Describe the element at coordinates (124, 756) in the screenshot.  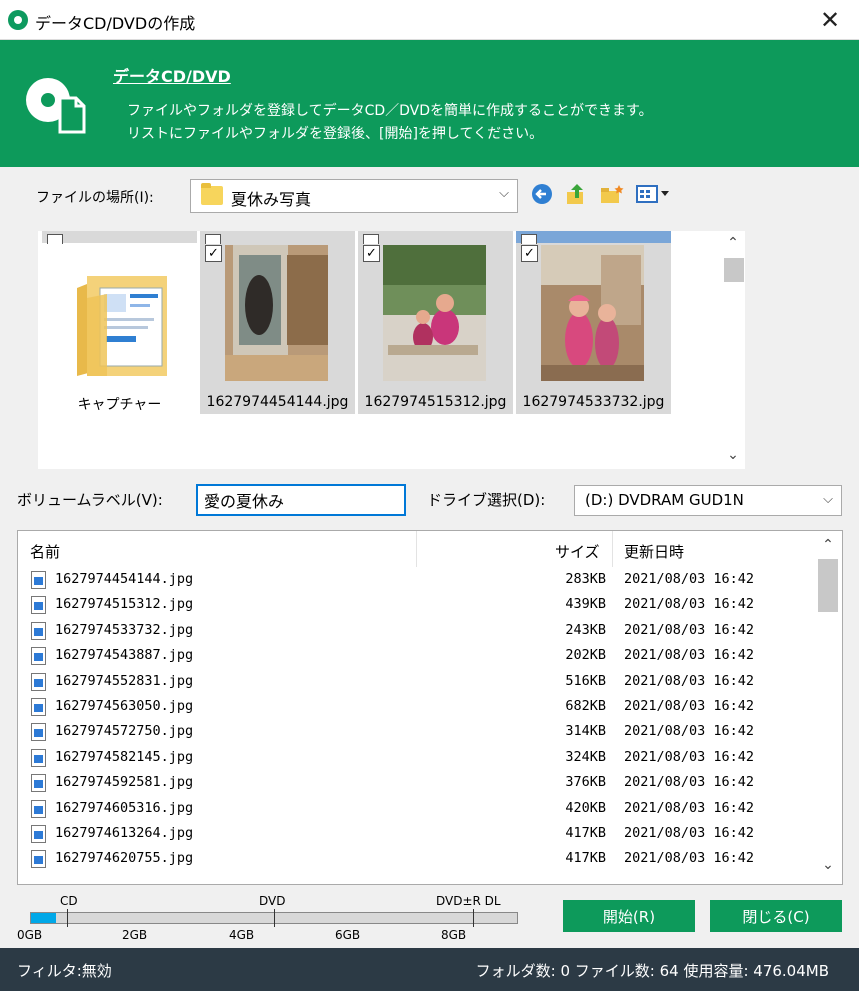
I see `cell-name: 1627974582145.jpg` at that location.